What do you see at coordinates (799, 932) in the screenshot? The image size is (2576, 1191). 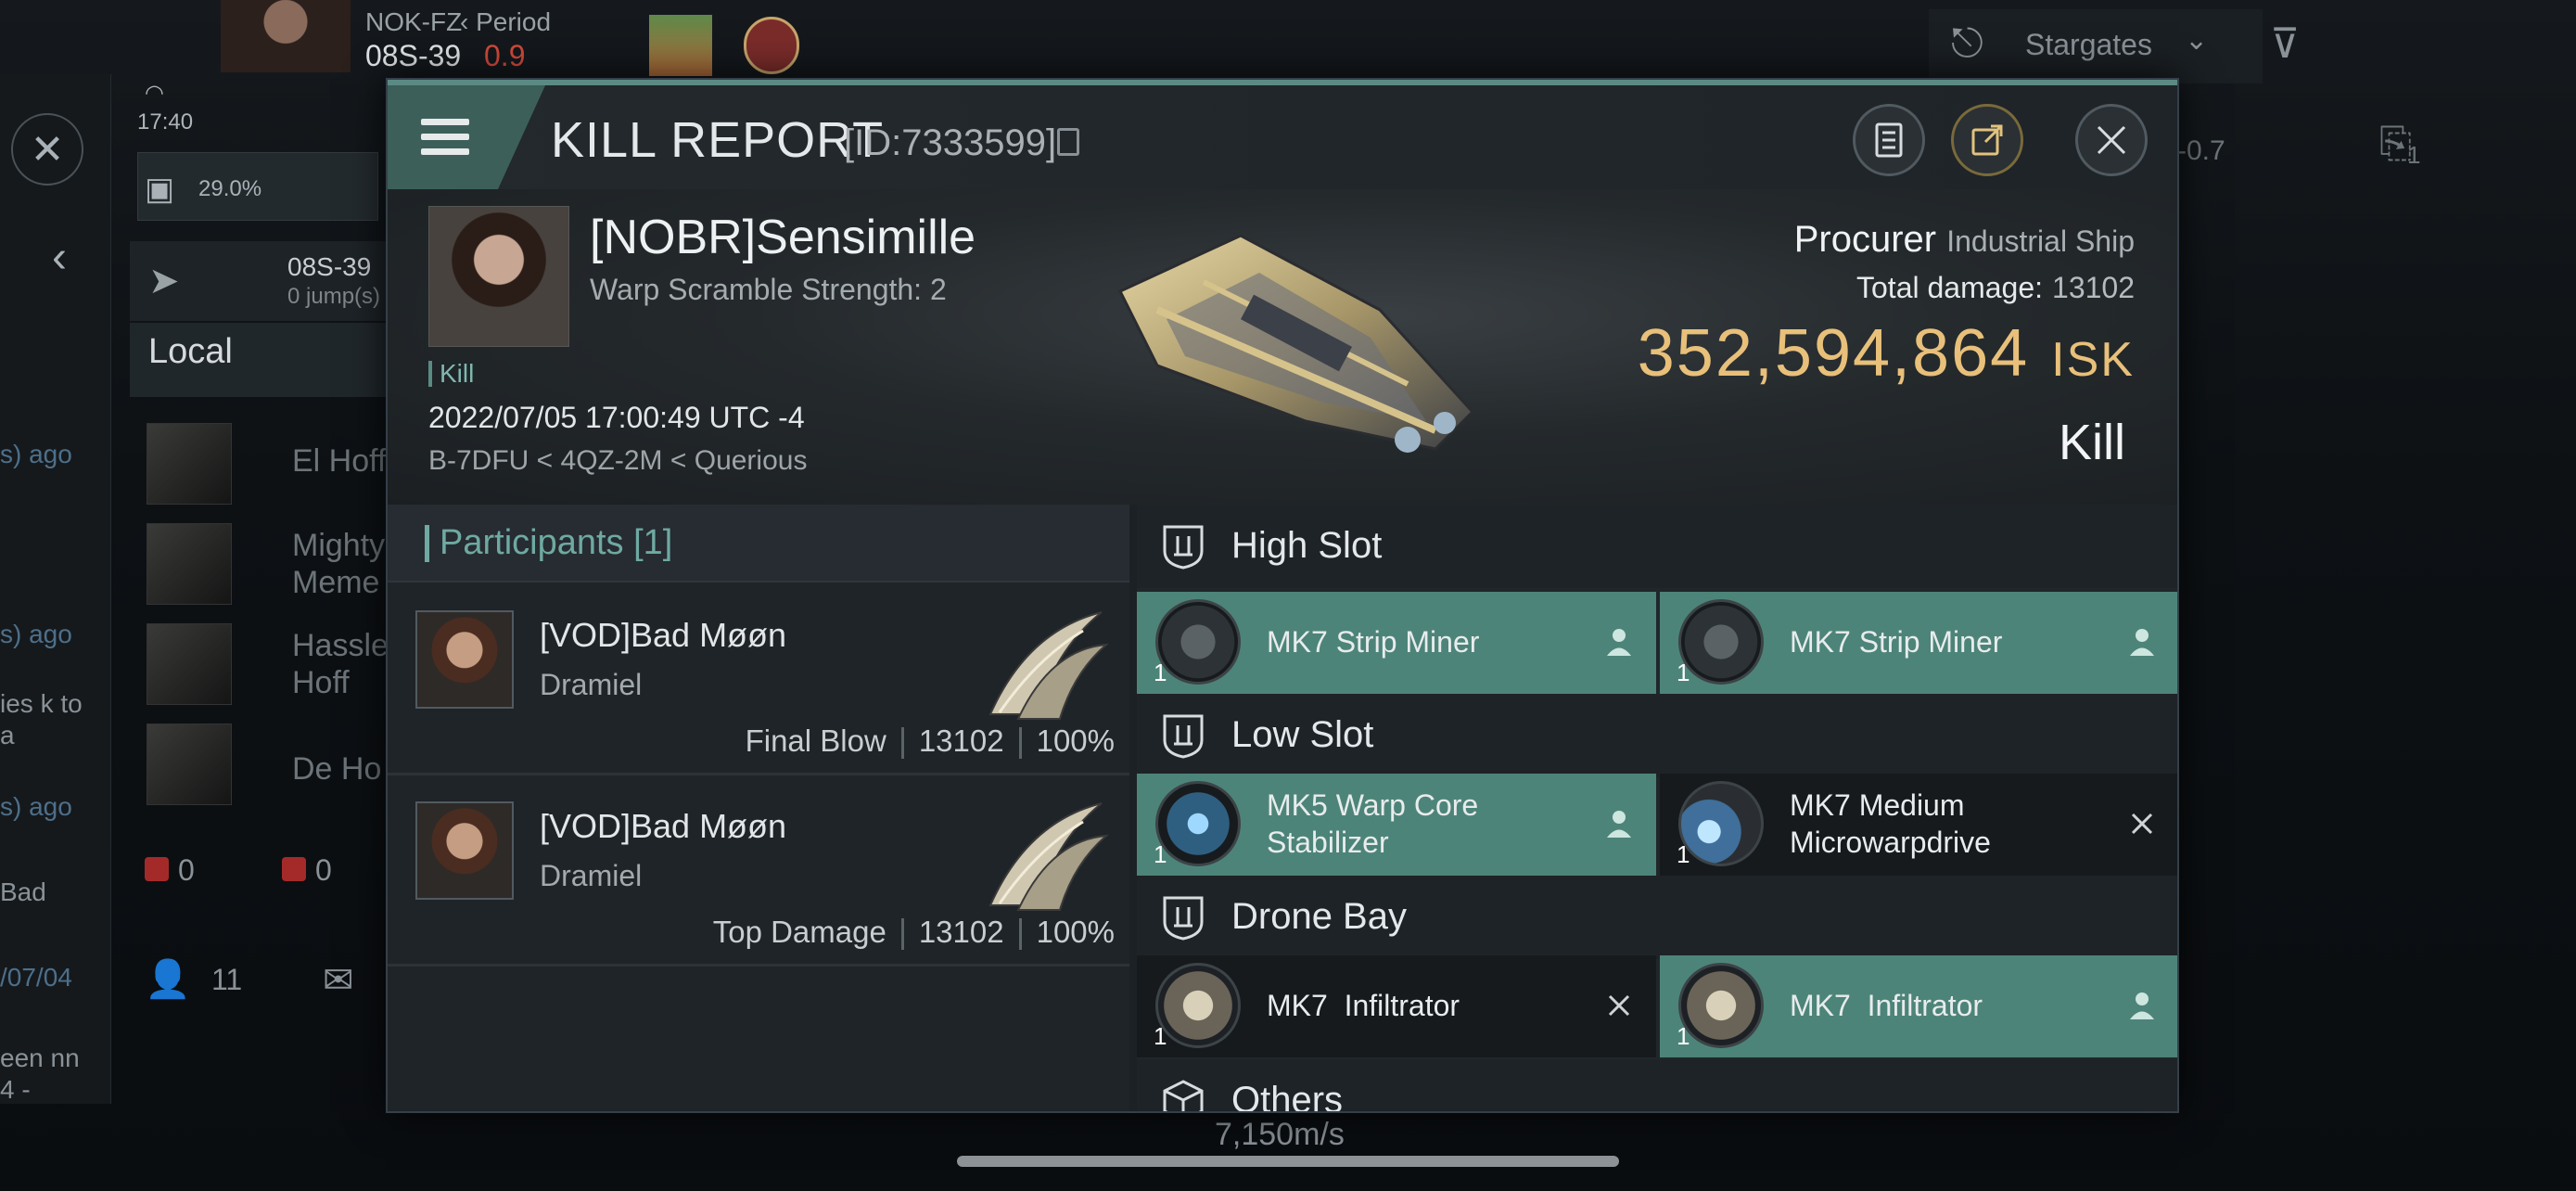 I see `participant-role: Top Damage` at bounding box center [799, 932].